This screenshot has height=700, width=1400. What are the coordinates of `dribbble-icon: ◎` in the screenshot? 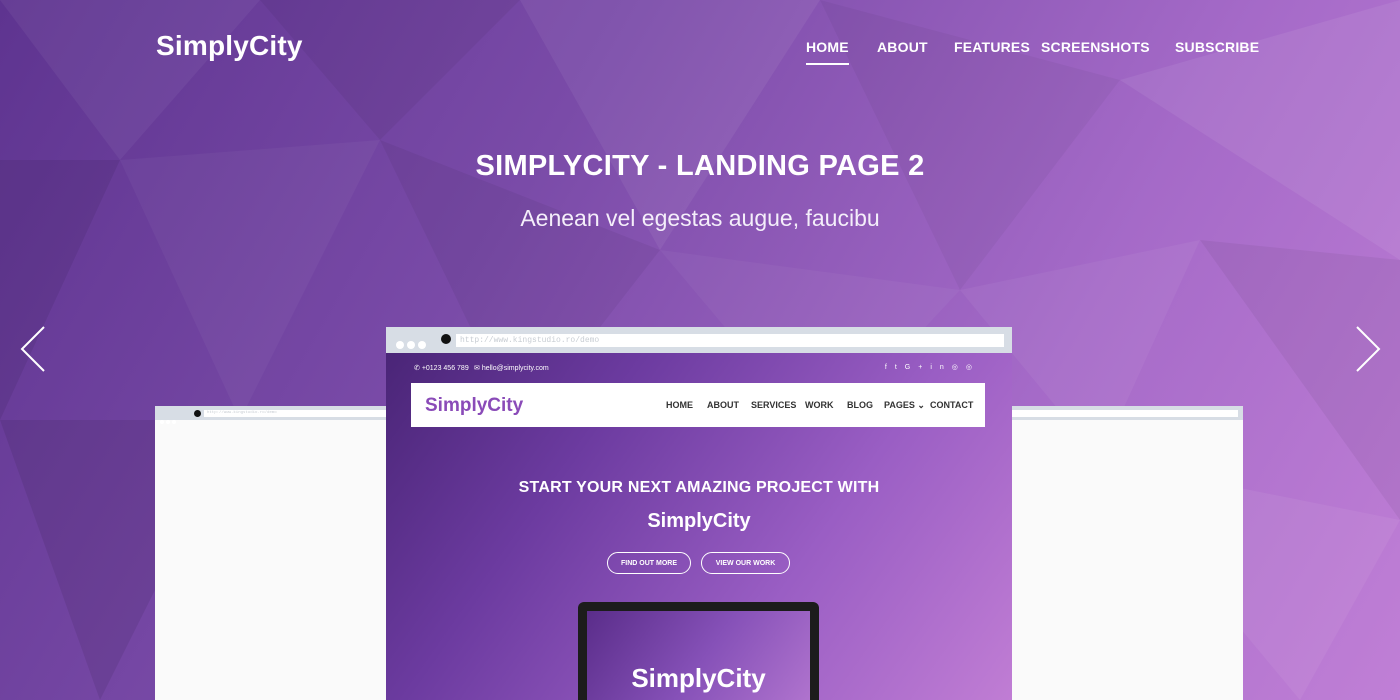 It's located at (972, 367).